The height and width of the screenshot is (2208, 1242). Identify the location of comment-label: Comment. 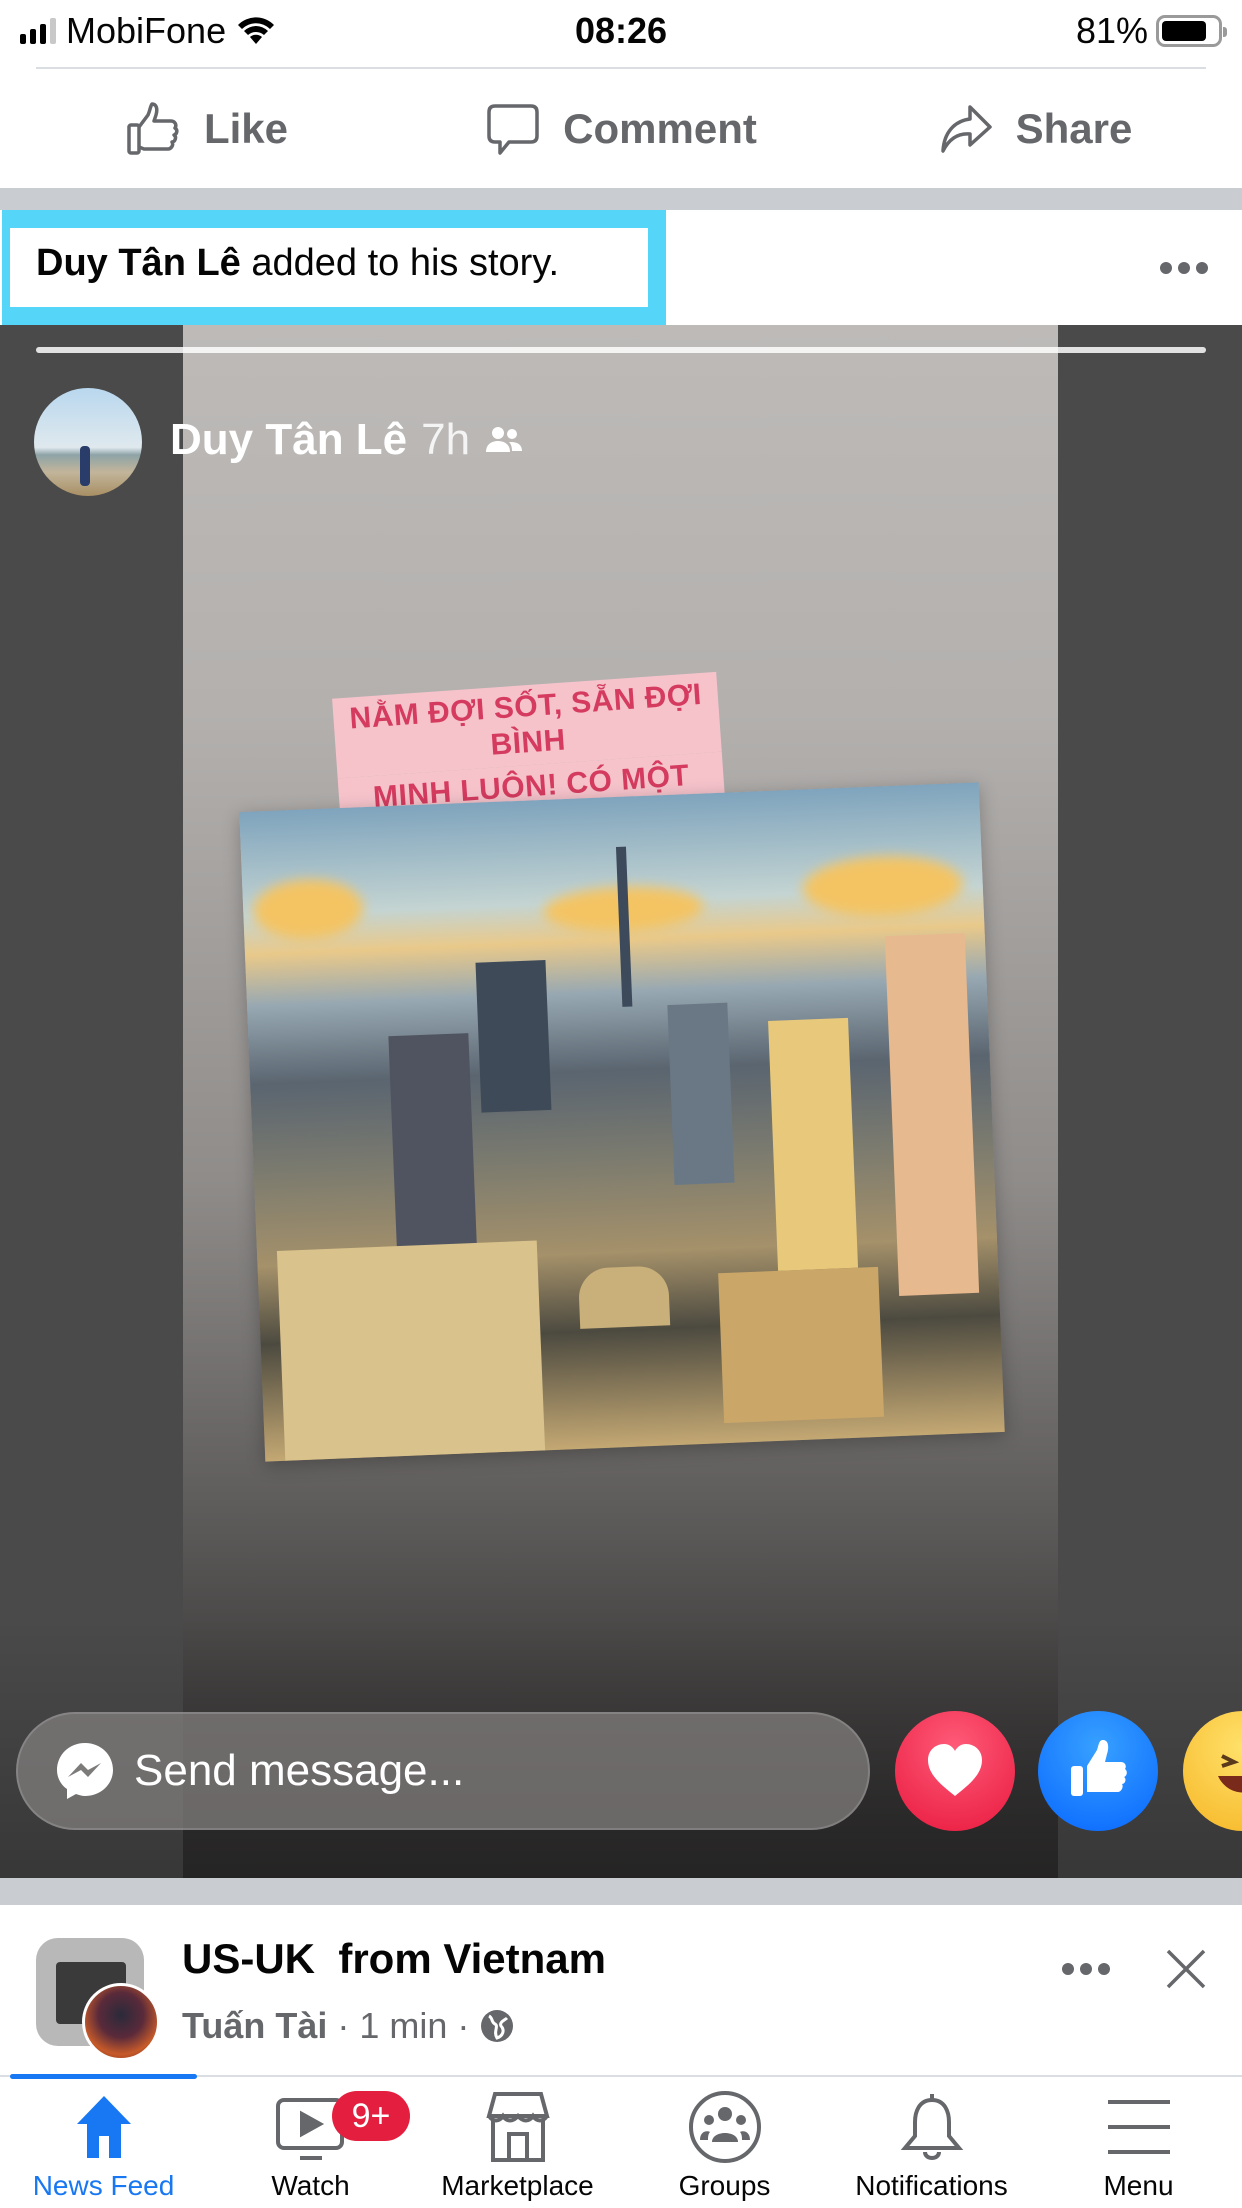
(660, 128).